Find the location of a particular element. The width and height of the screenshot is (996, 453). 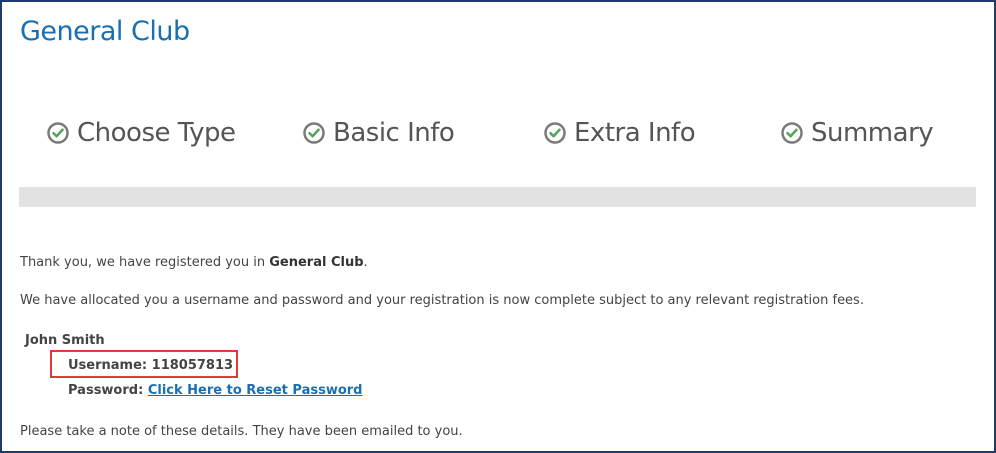

step-choose-type: Choose Type is located at coordinates (141, 133).